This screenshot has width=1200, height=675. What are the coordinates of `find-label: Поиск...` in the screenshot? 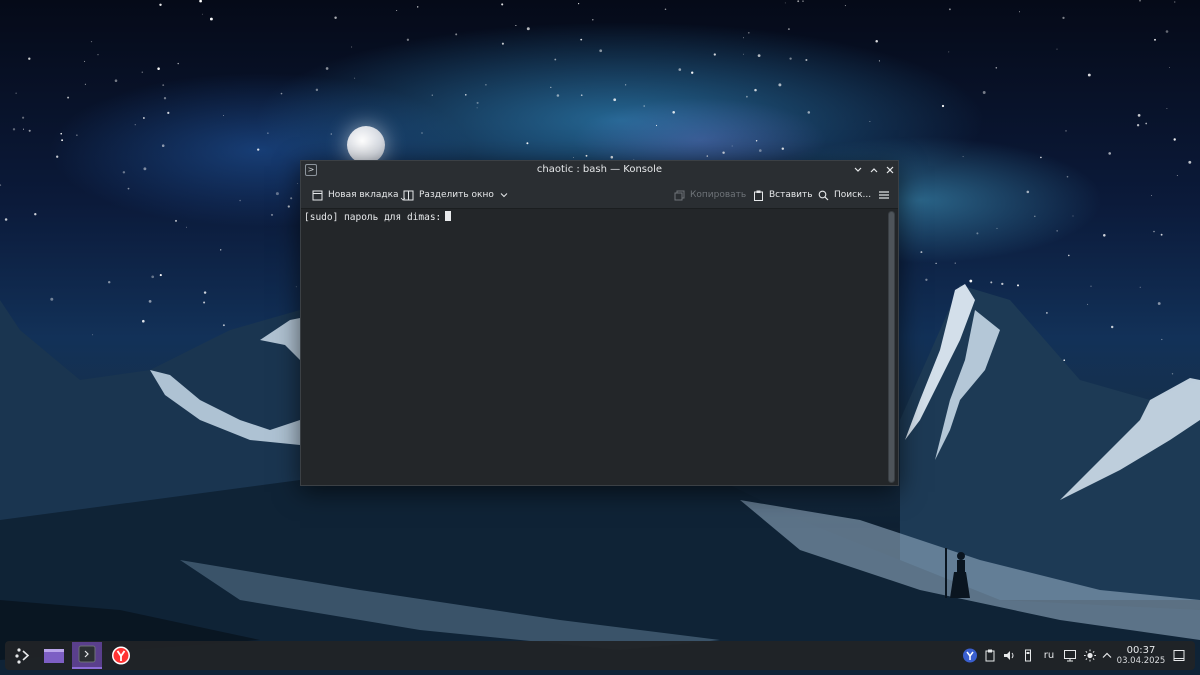 It's located at (853, 195).